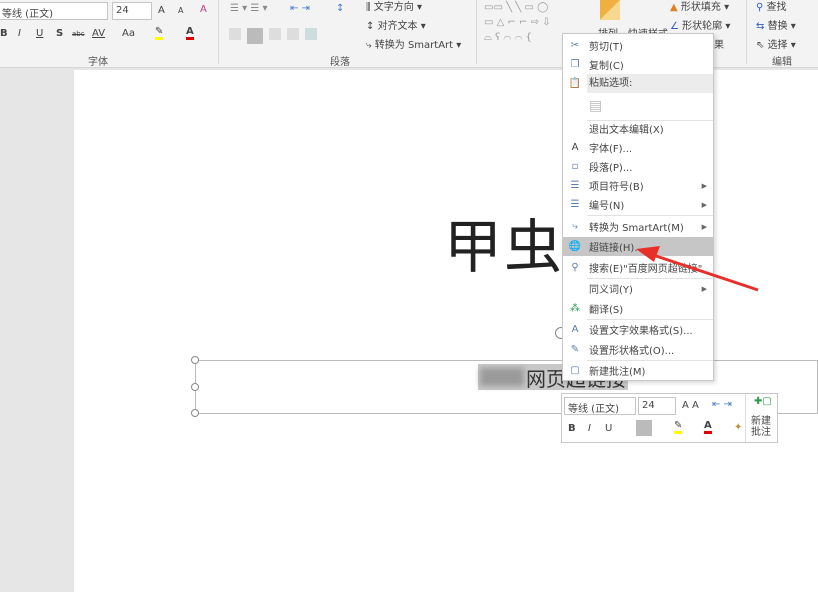  Describe the element at coordinates (575, 83) in the screenshot. I see `paste-icon: 📋` at that location.